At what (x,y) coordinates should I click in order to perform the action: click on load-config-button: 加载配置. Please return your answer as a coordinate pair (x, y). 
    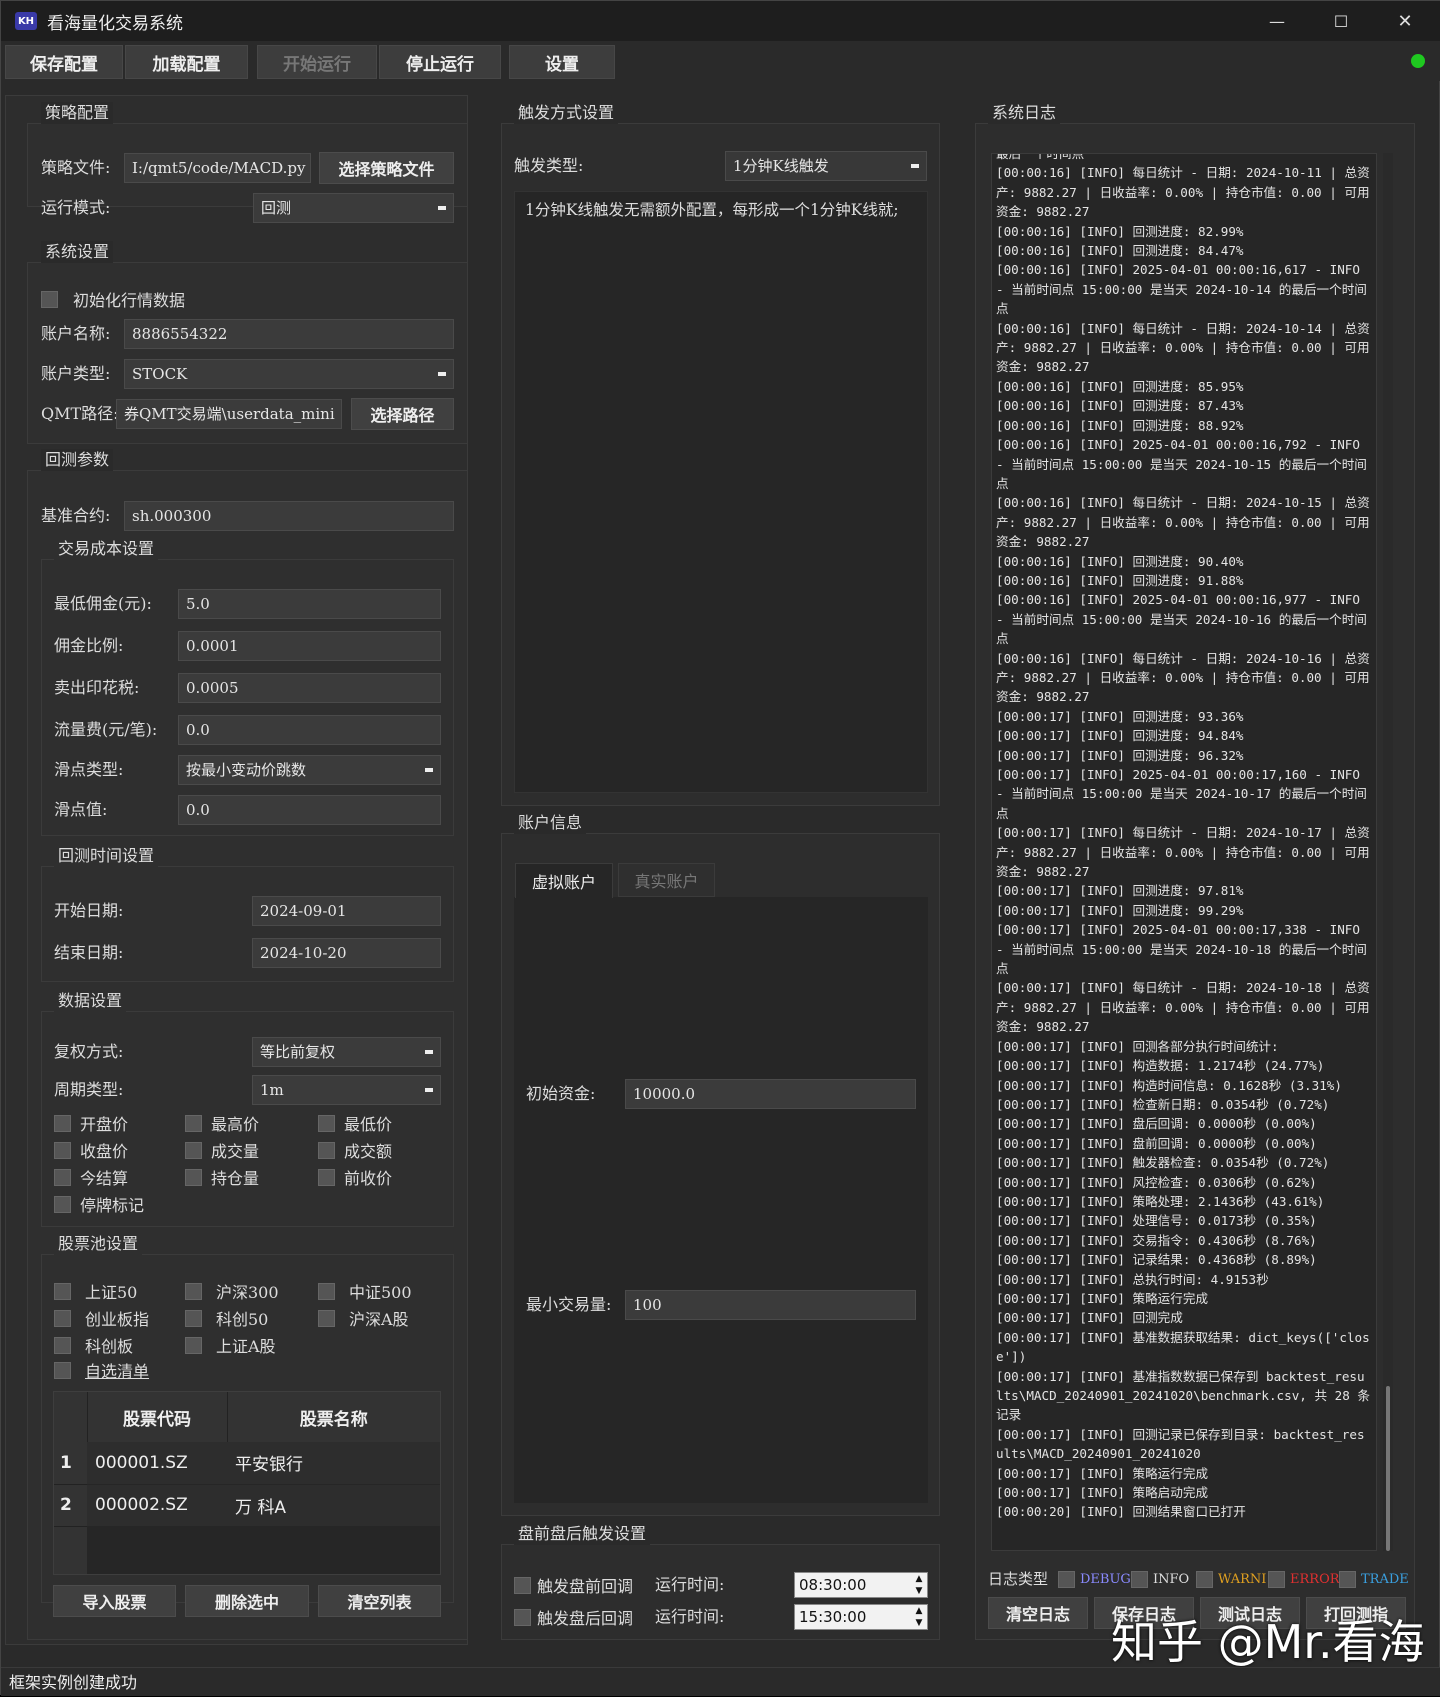
    Looking at the image, I should click on (186, 62).